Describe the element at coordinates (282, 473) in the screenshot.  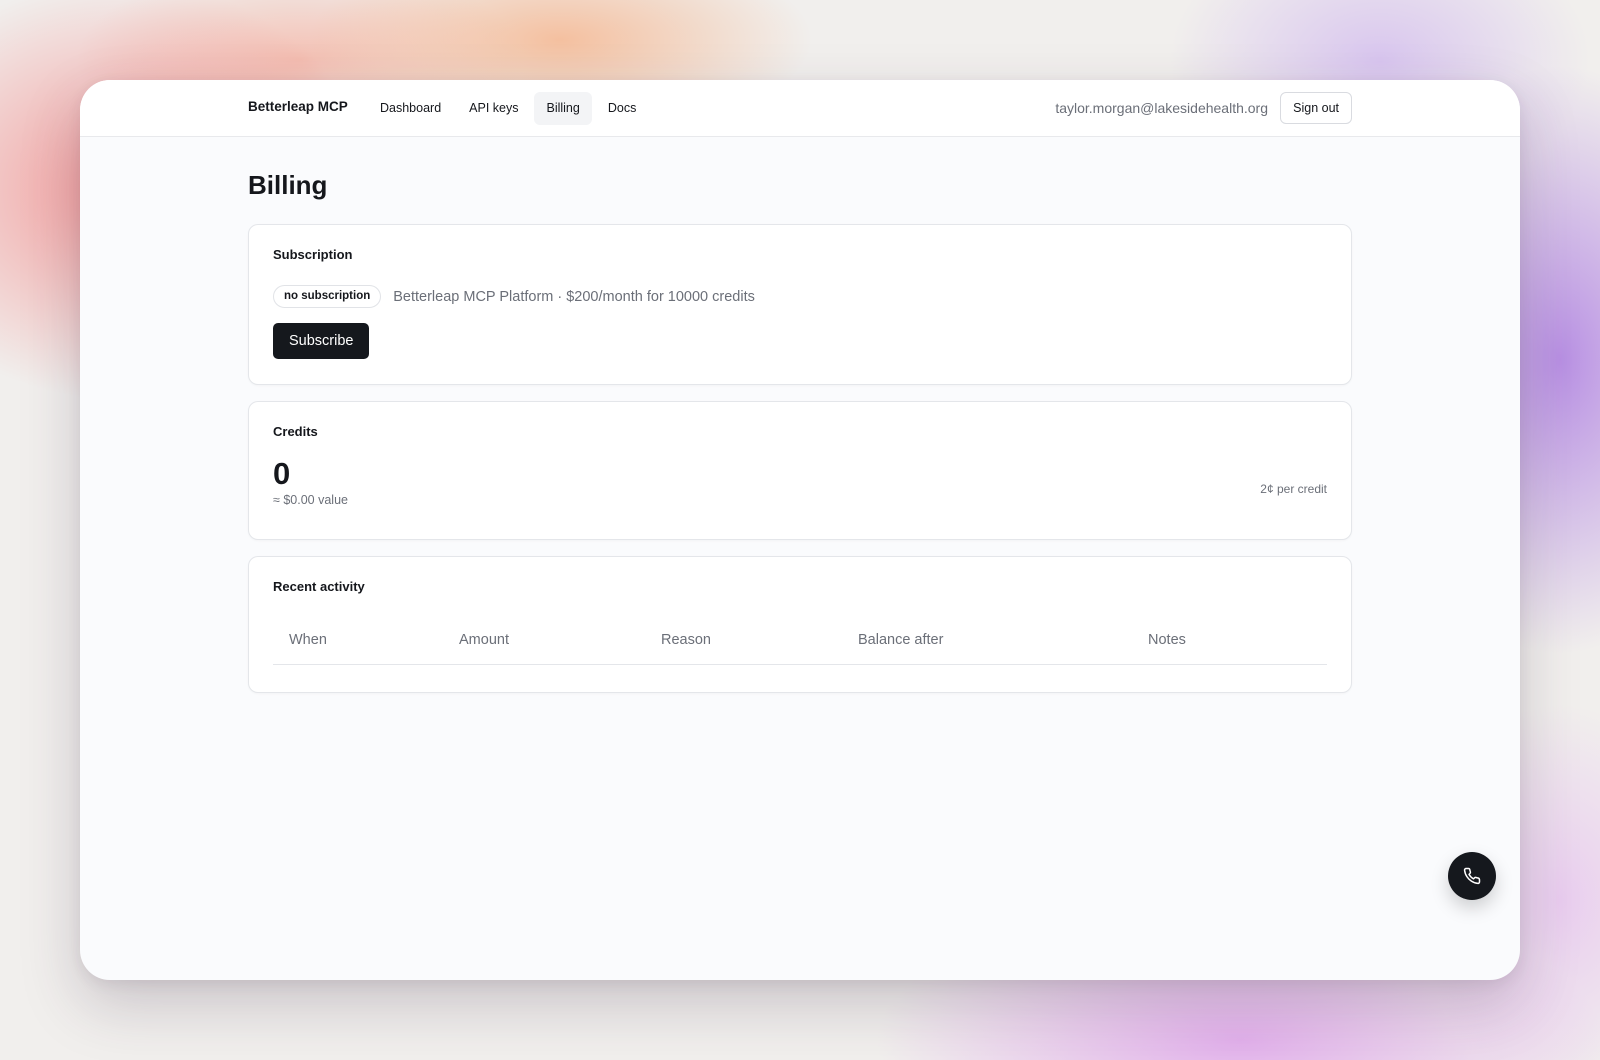
I see `credits-balance: 0` at that location.